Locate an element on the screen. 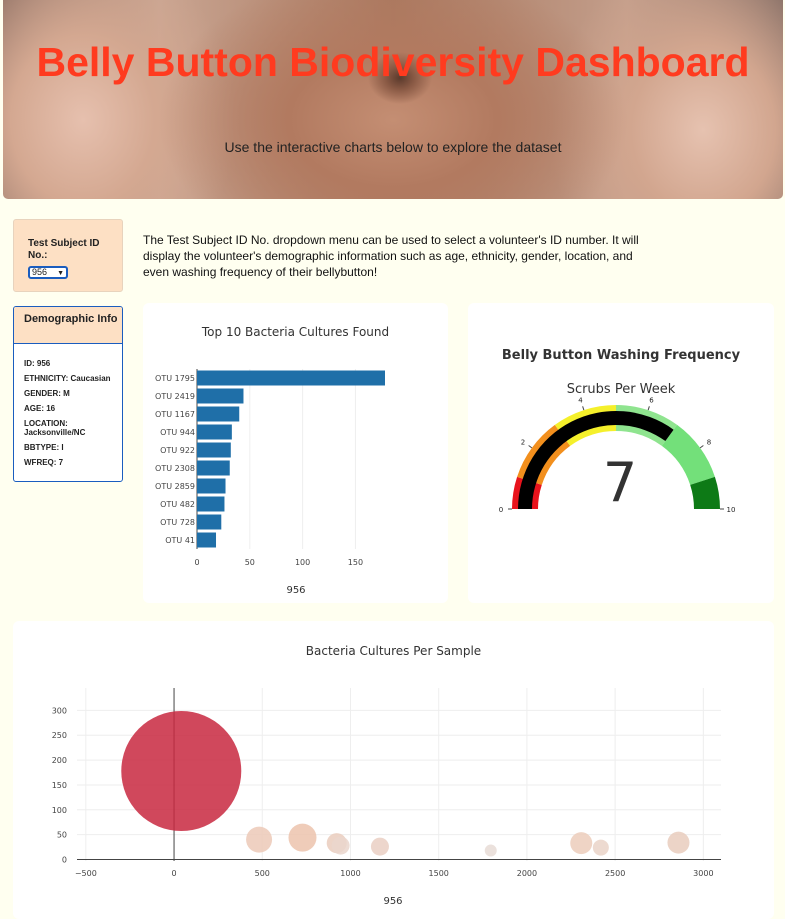  bar-x-tick-label: 100 is located at coordinates (302, 562).